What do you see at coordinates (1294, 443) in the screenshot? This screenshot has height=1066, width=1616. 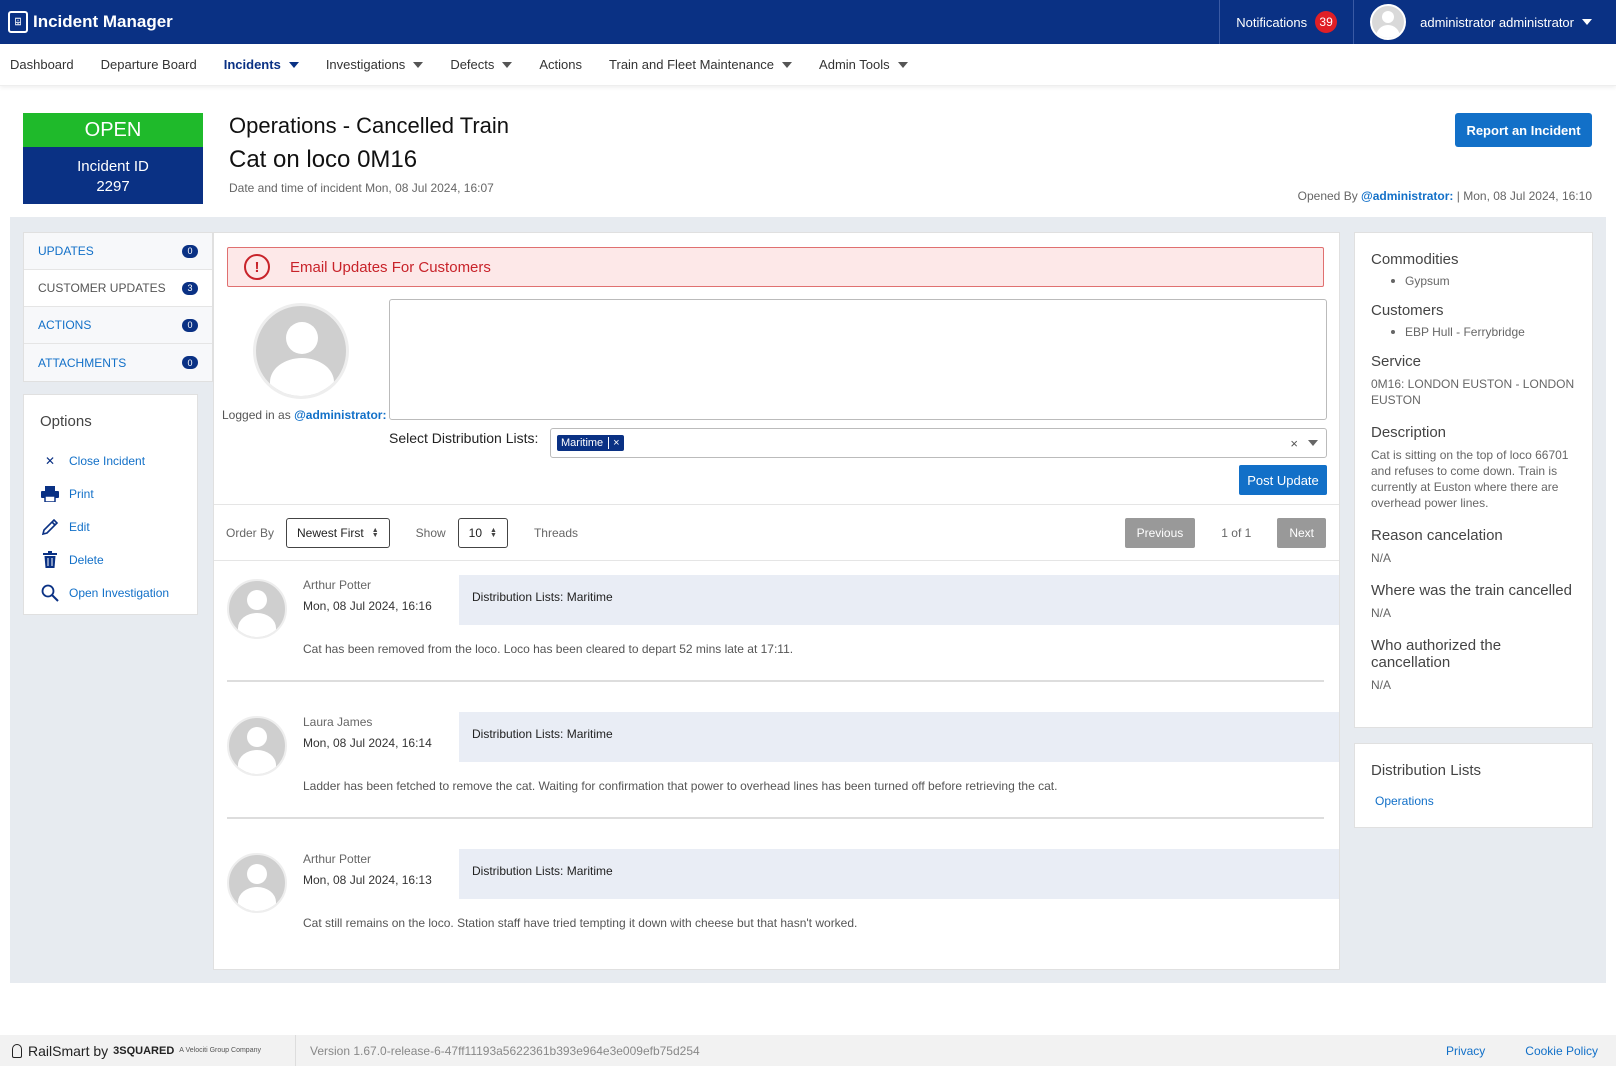 I see `clear-selection-icon: ×` at bounding box center [1294, 443].